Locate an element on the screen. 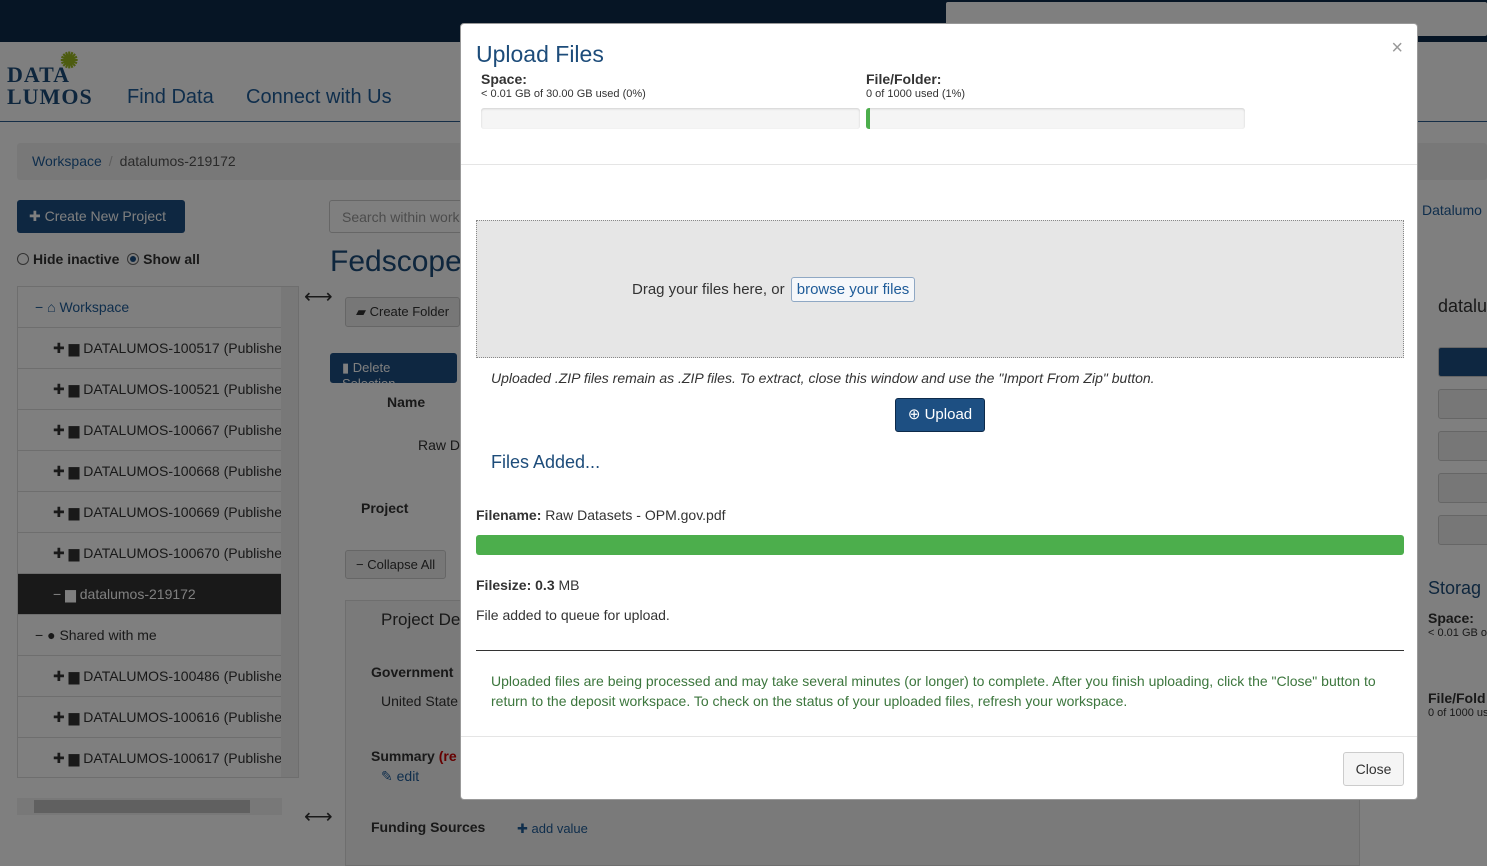  file-status: File added to queue for upload. is located at coordinates (573, 615).